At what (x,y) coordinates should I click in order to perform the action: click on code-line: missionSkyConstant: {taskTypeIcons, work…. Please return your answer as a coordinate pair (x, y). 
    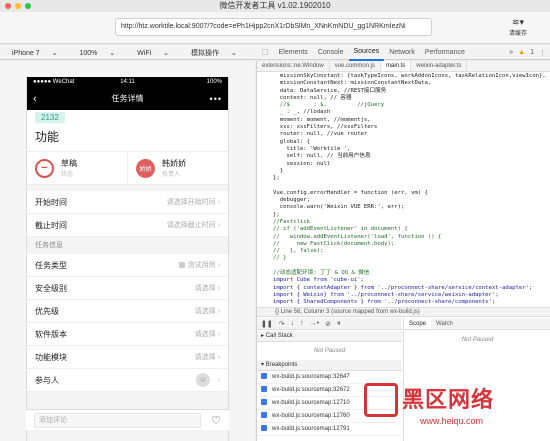
    Looking at the image, I should click on (411, 76).